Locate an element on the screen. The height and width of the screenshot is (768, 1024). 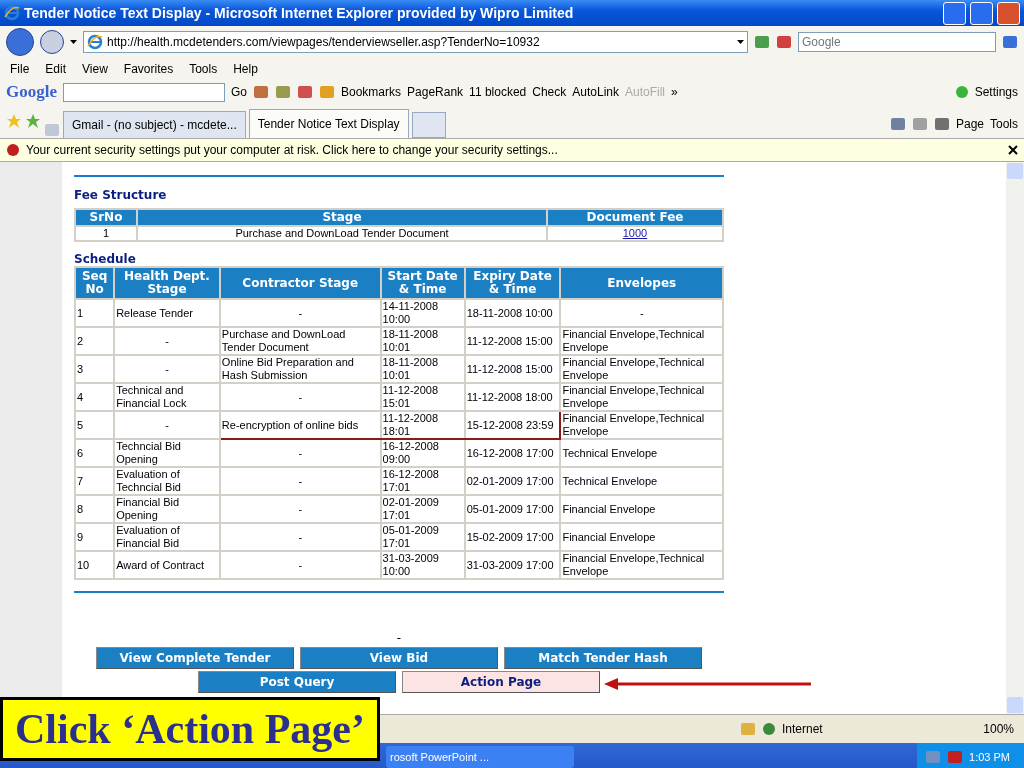
command-button: Page is located at coordinates (969, 124).